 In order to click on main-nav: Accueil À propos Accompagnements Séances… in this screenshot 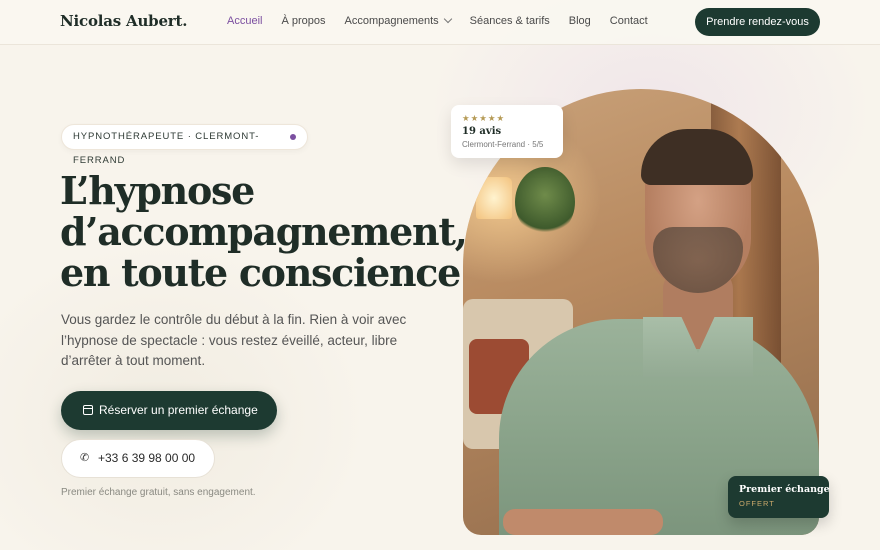, I will do `click(447, 20)`.